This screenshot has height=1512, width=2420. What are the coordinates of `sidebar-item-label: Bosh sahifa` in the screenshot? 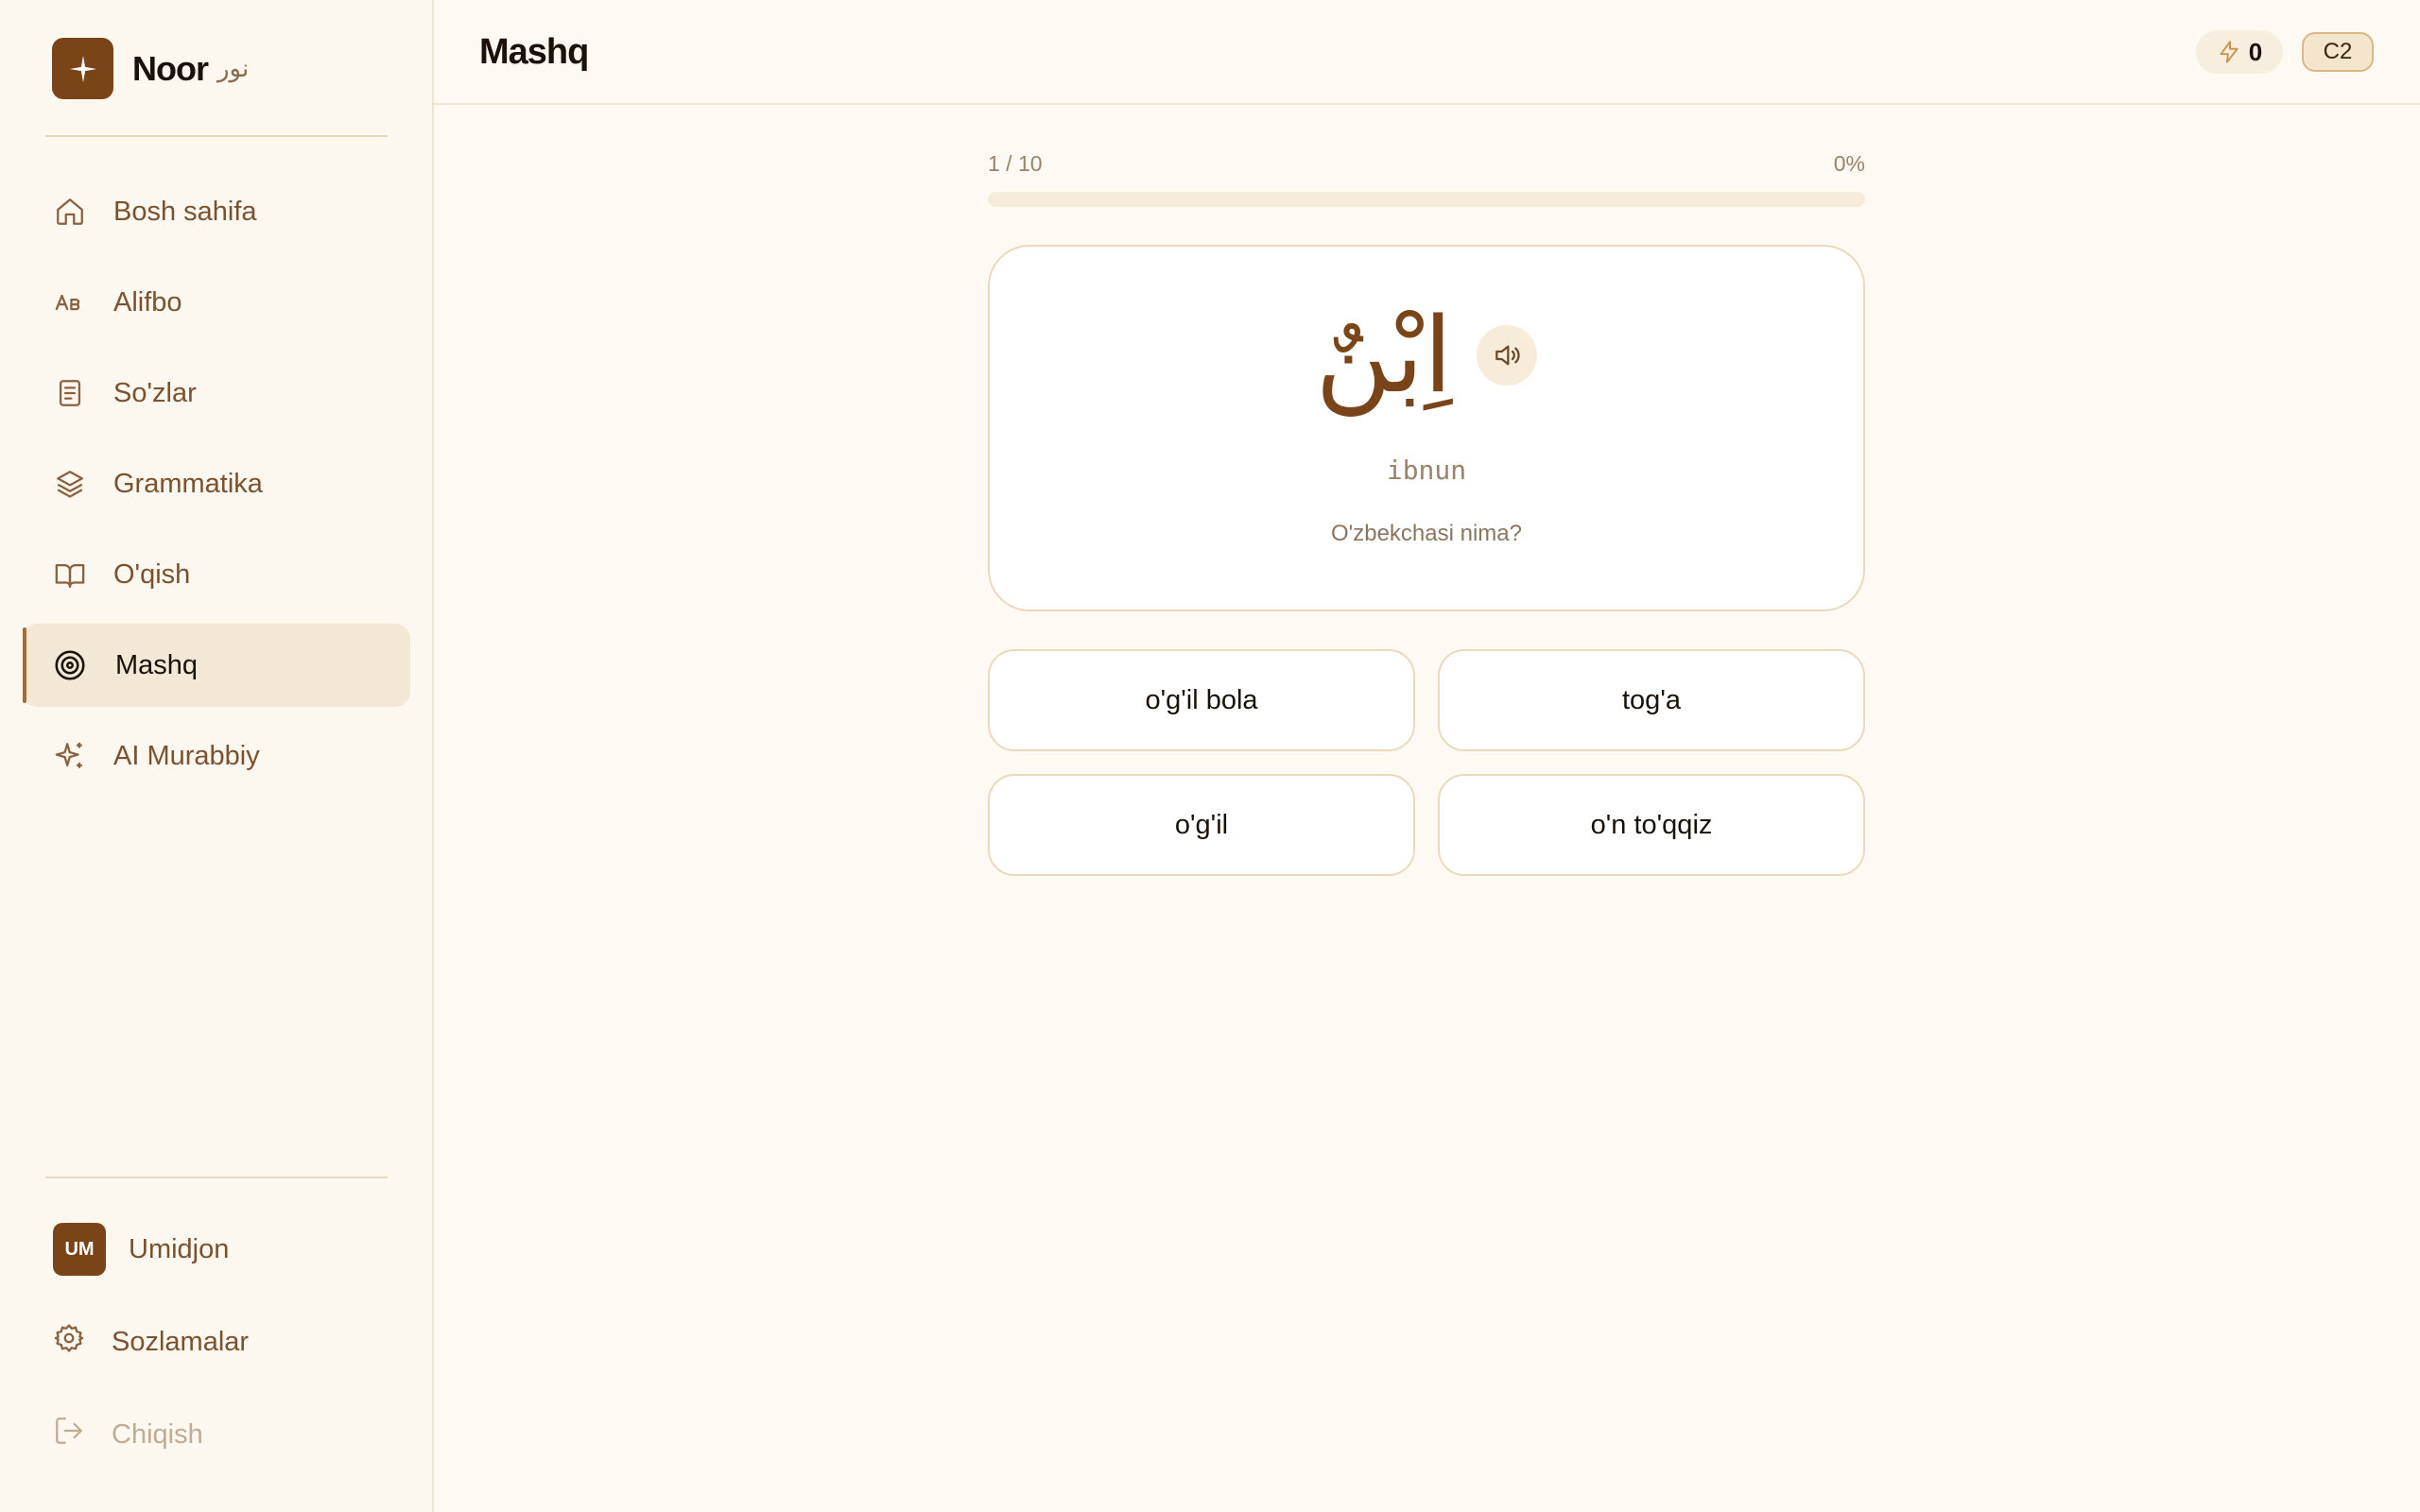 It's located at (185, 211).